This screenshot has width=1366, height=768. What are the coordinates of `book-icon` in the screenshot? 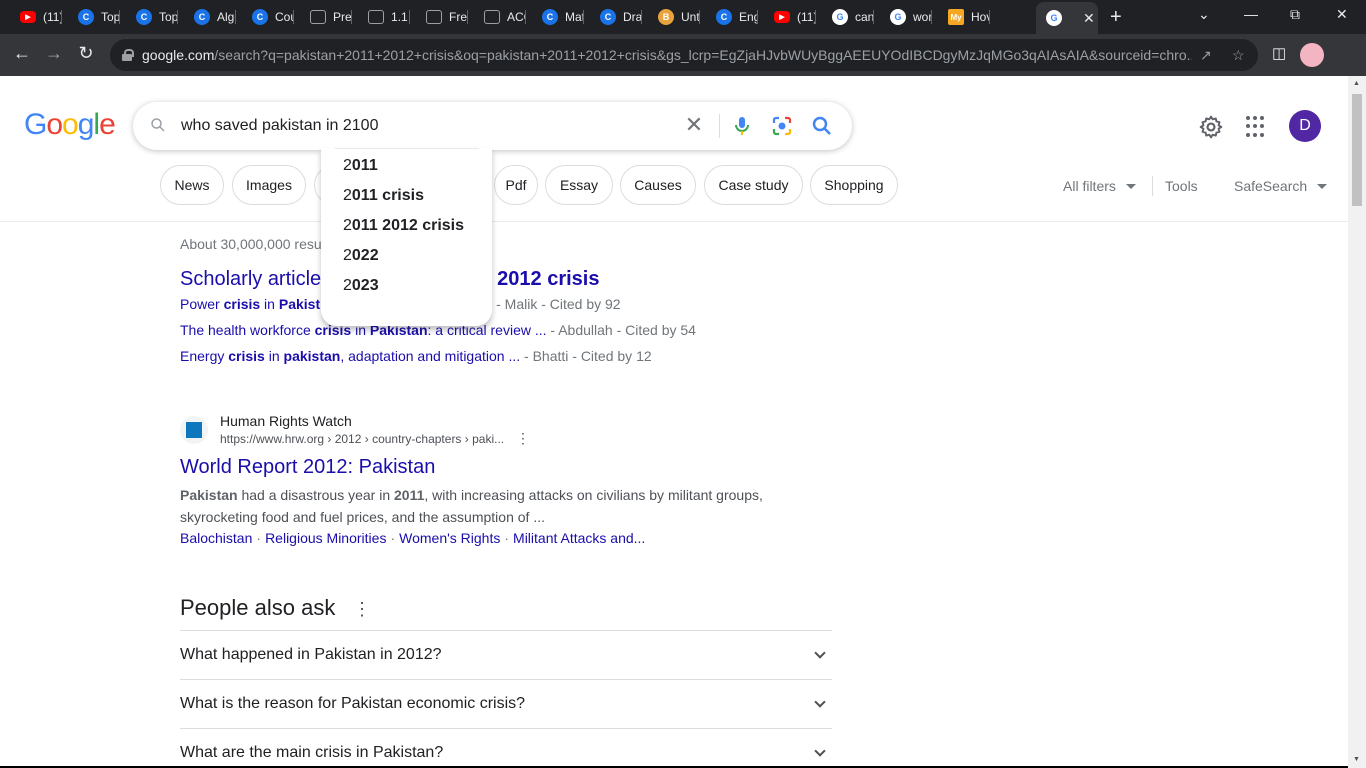 It's located at (376, 17).